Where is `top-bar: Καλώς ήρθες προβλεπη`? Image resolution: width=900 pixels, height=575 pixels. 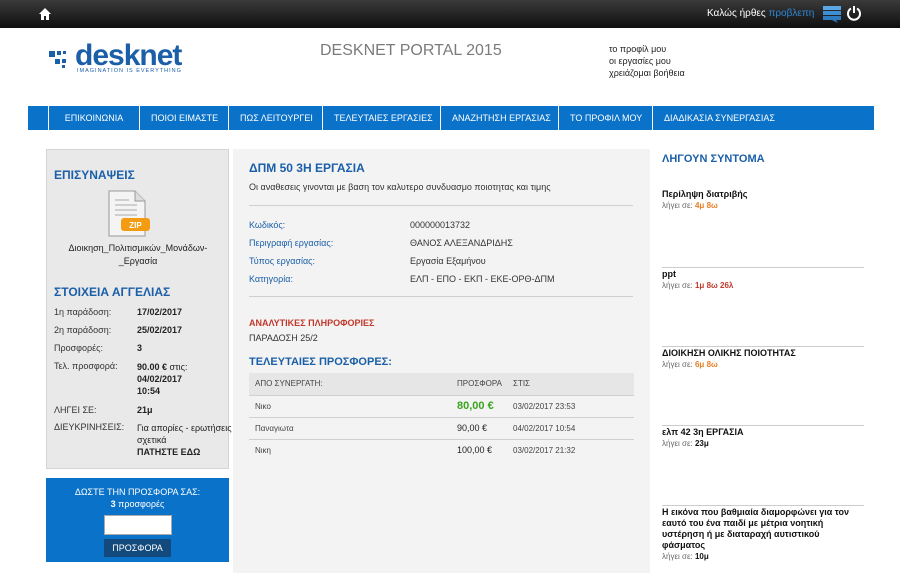 top-bar: Καλώς ήρθες προβλεπη is located at coordinates (450, 14).